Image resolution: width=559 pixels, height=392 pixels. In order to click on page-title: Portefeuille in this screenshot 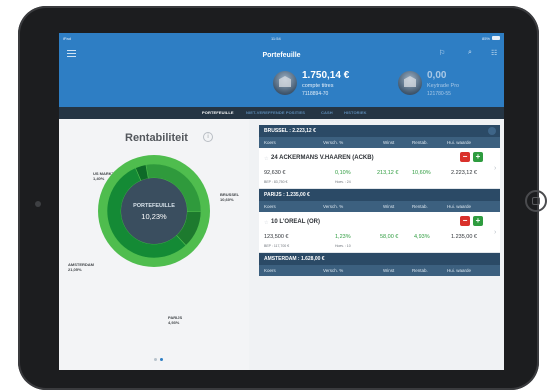, I will do `click(281, 55)`.